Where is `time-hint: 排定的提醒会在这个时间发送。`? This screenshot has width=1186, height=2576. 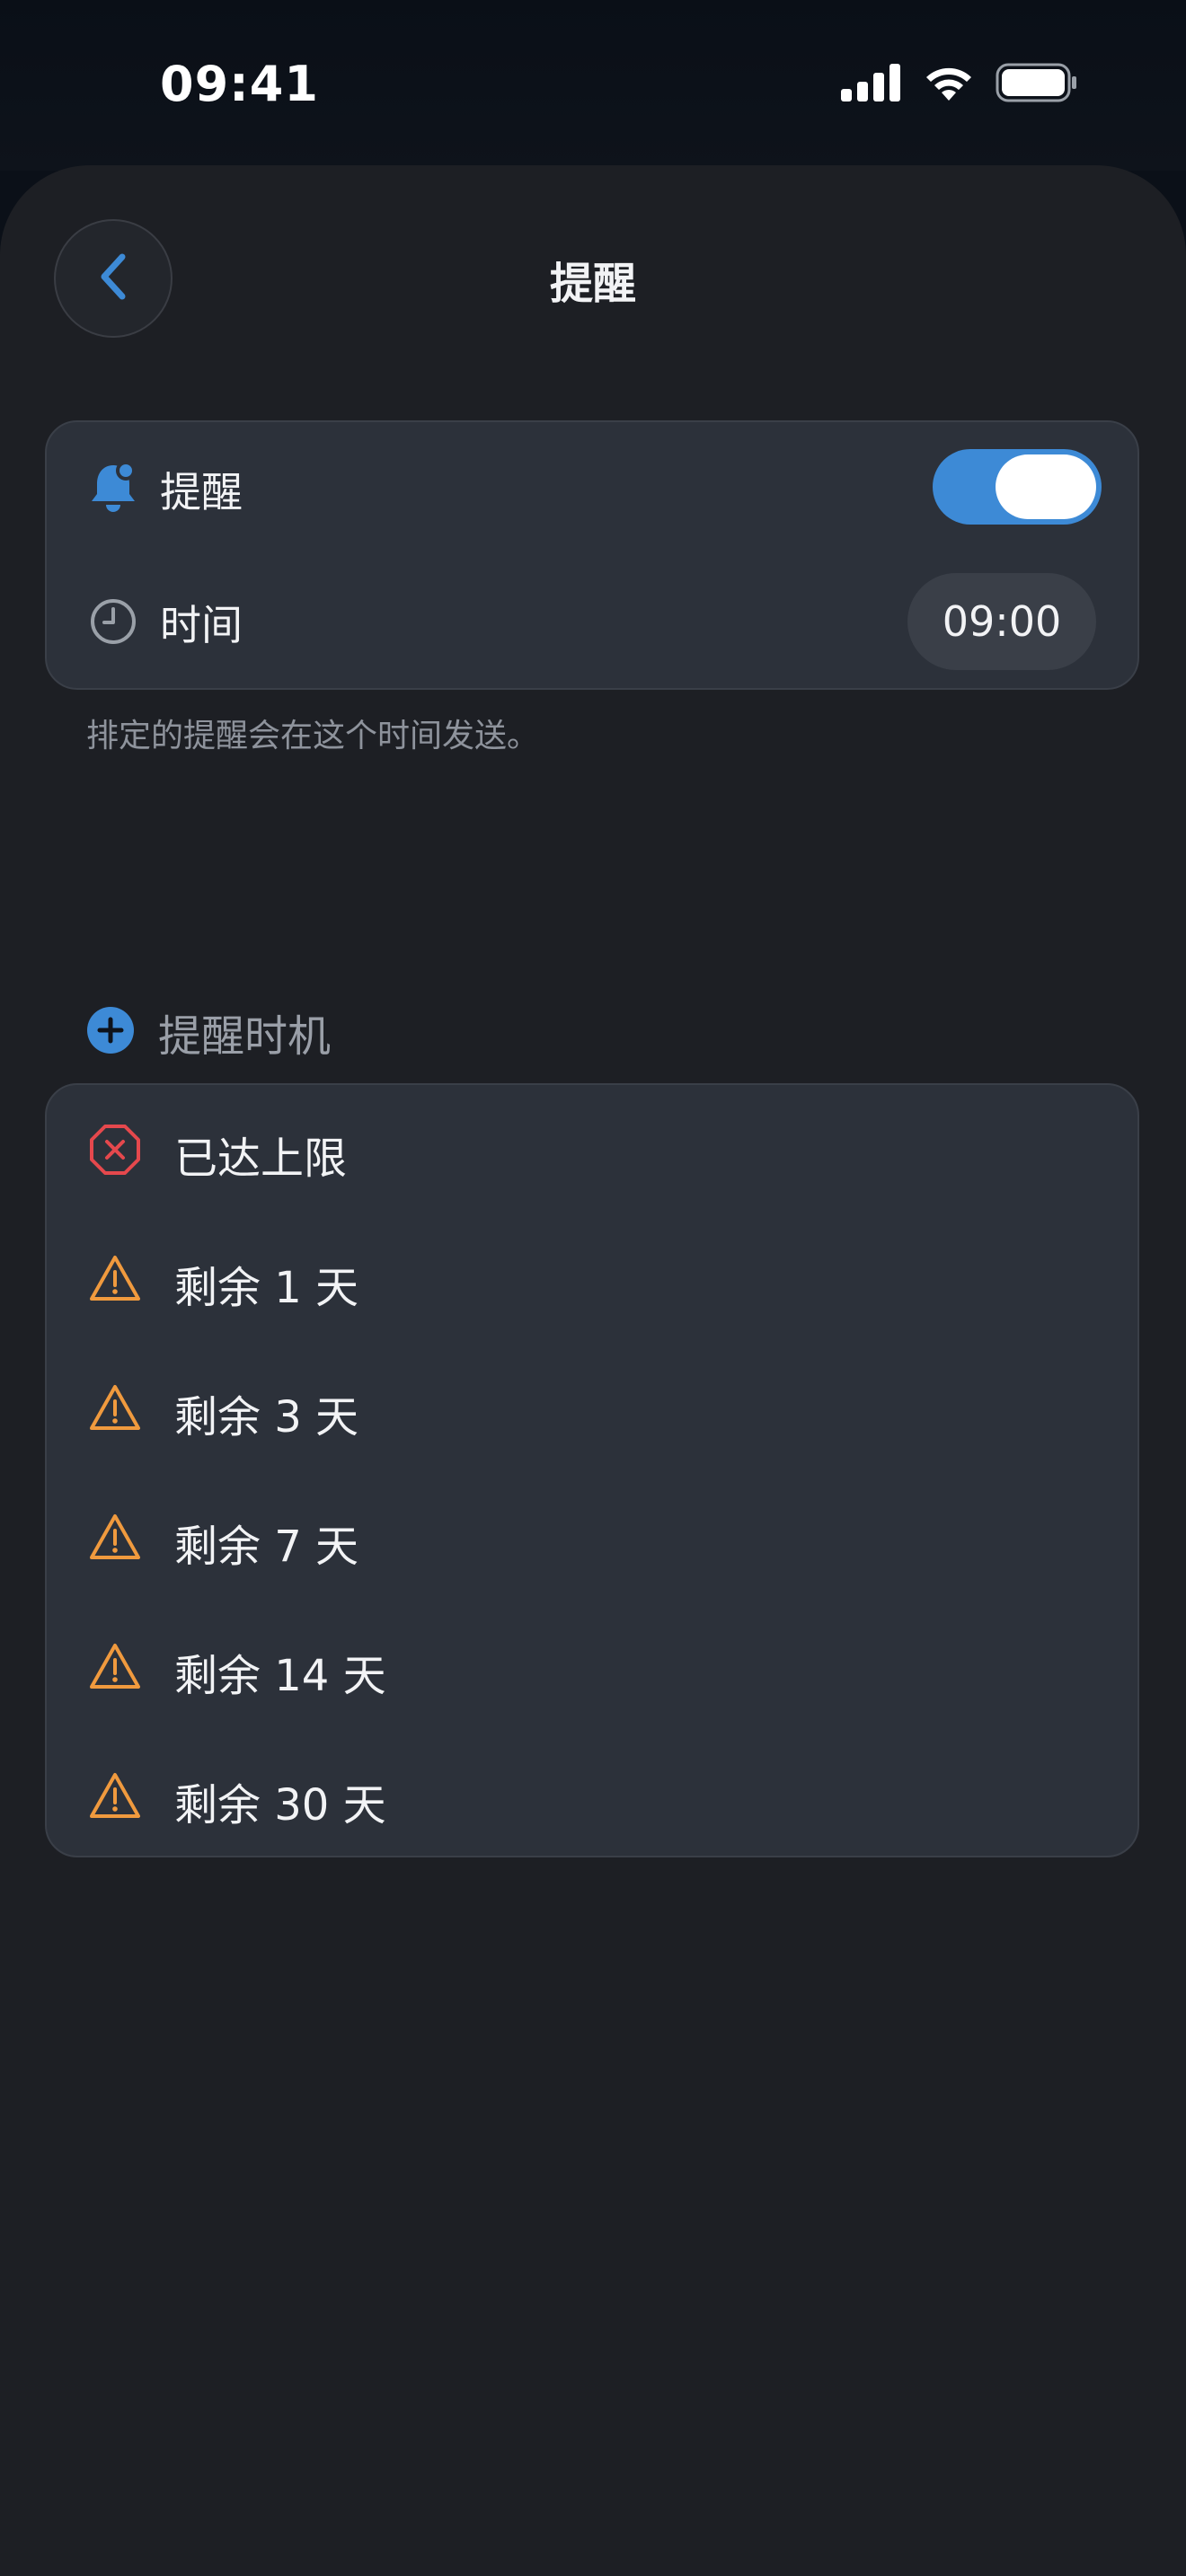
time-hint: 排定的提醒会在这个时间发送。 is located at coordinates (313, 736).